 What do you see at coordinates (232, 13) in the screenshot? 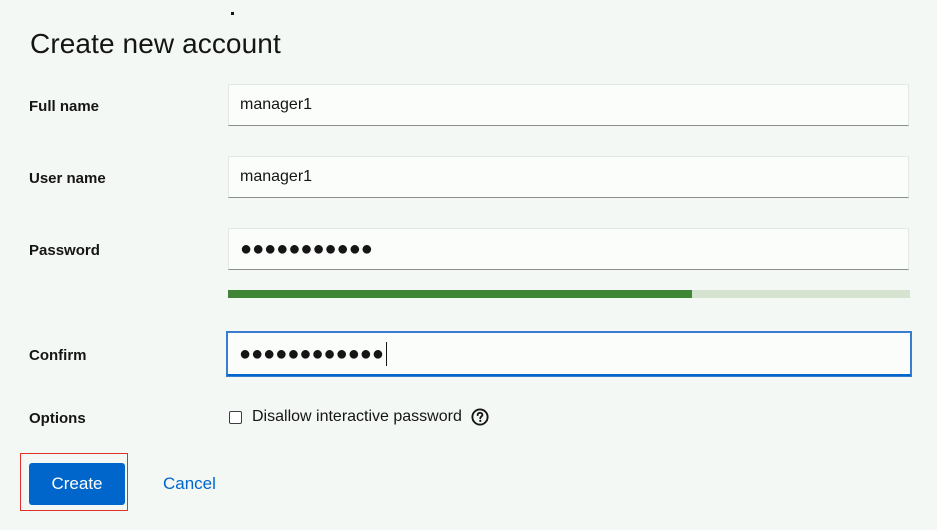
I see `decorative-dot` at bounding box center [232, 13].